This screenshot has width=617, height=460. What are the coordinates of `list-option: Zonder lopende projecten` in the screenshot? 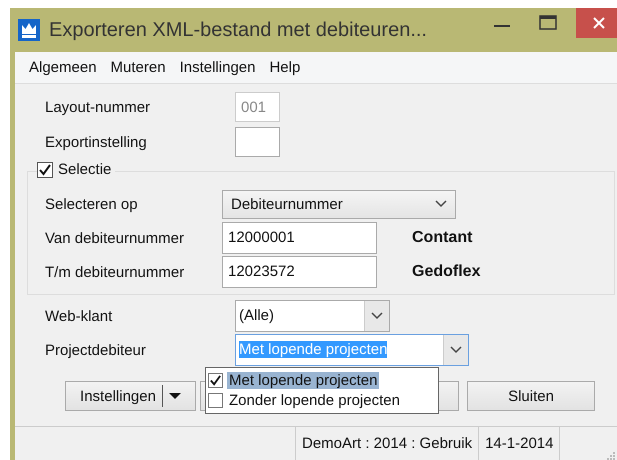 It's located at (314, 400).